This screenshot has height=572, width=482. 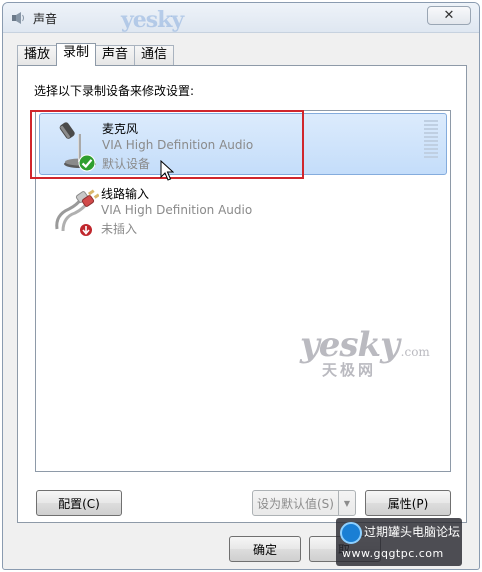 What do you see at coordinates (431, 141) in the screenshot?
I see `level-meter` at bounding box center [431, 141].